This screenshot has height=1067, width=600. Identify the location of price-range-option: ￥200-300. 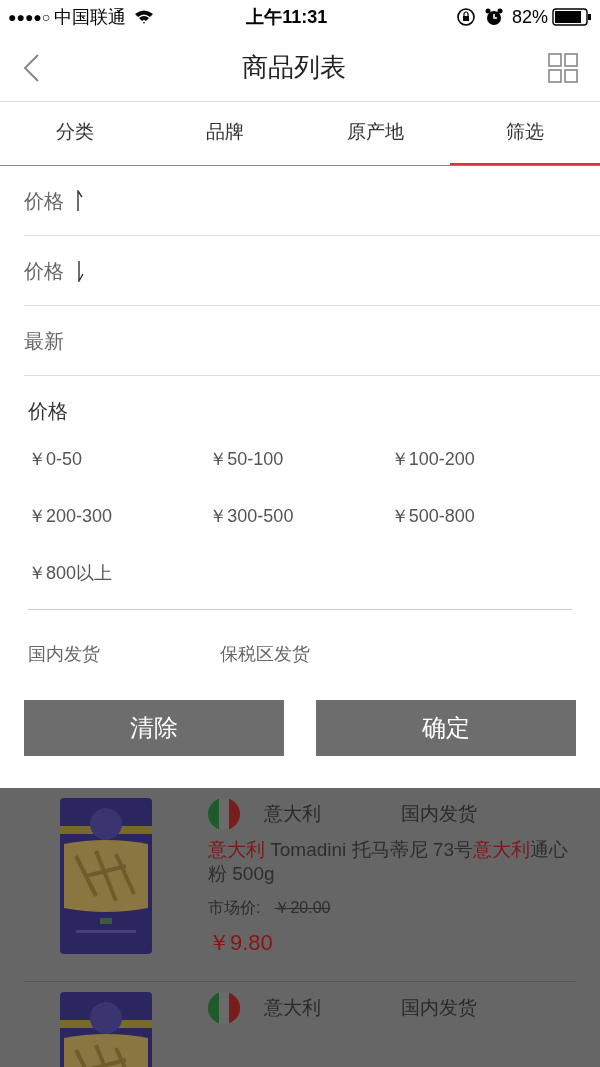
(119, 516).